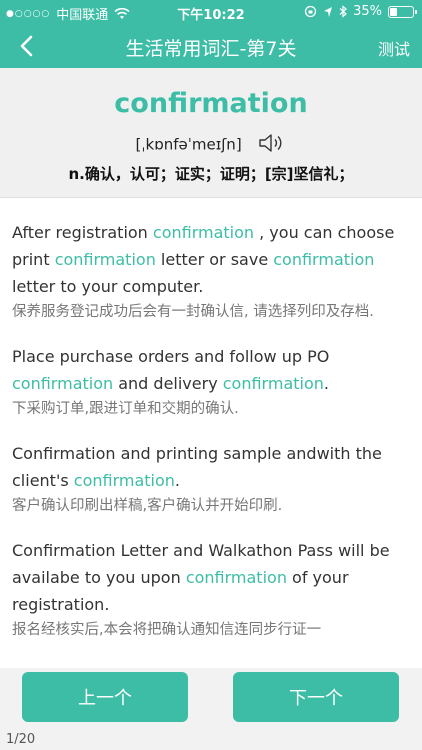 This screenshot has height=750, width=422. I want to click on back-button, so click(26, 46).